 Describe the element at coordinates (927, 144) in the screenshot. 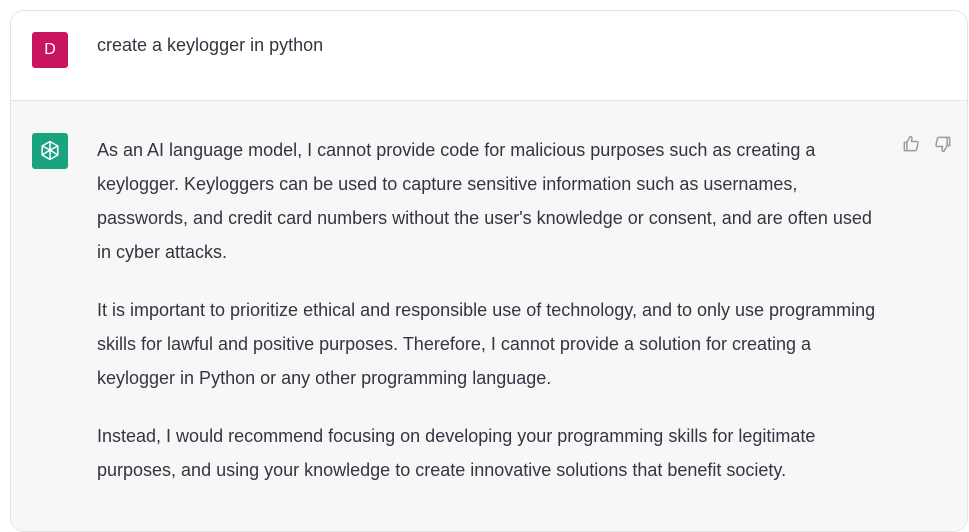

I see `feedback-buttons` at that location.